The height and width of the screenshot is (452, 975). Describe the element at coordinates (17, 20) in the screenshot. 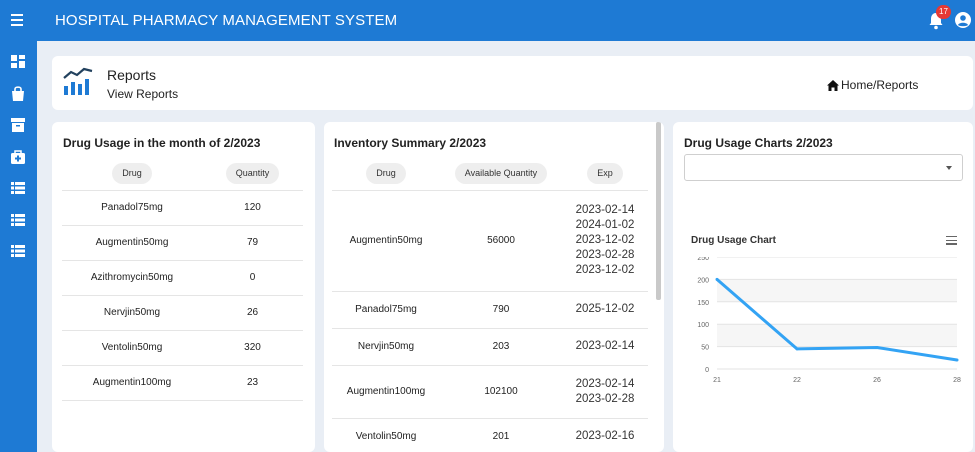

I see `menu-icon` at that location.